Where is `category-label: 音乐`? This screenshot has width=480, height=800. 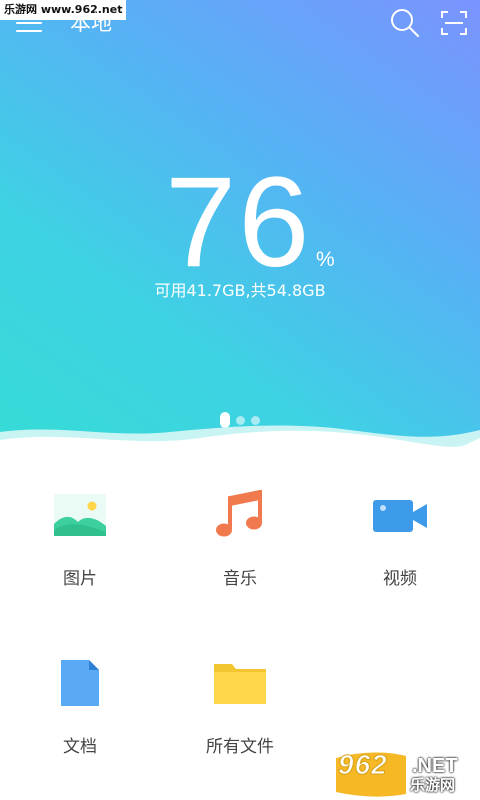 category-label: 音乐 is located at coordinates (240, 579).